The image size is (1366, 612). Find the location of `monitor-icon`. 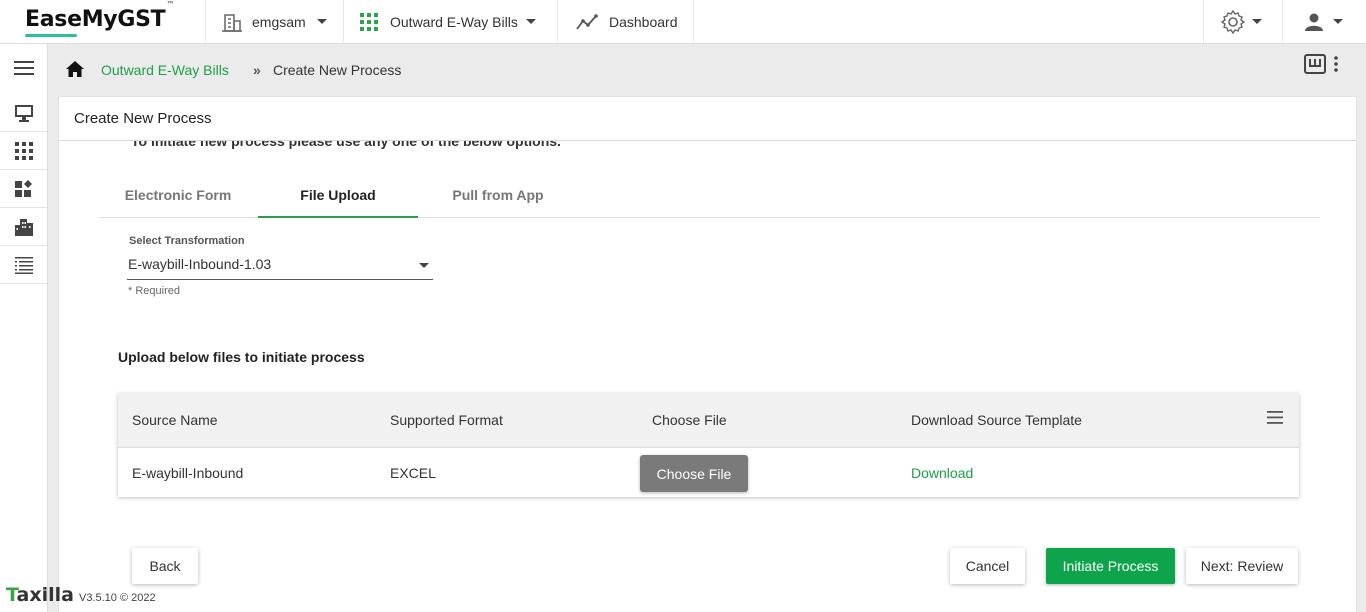

monitor-icon is located at coordinates (23, 113).